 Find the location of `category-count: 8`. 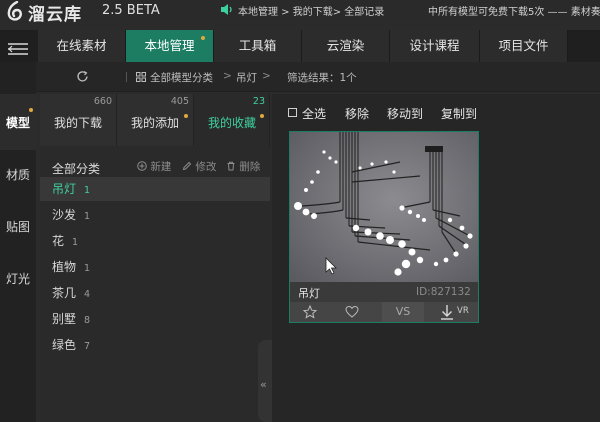

category-count: 8 is located at coordinates (87, 320).